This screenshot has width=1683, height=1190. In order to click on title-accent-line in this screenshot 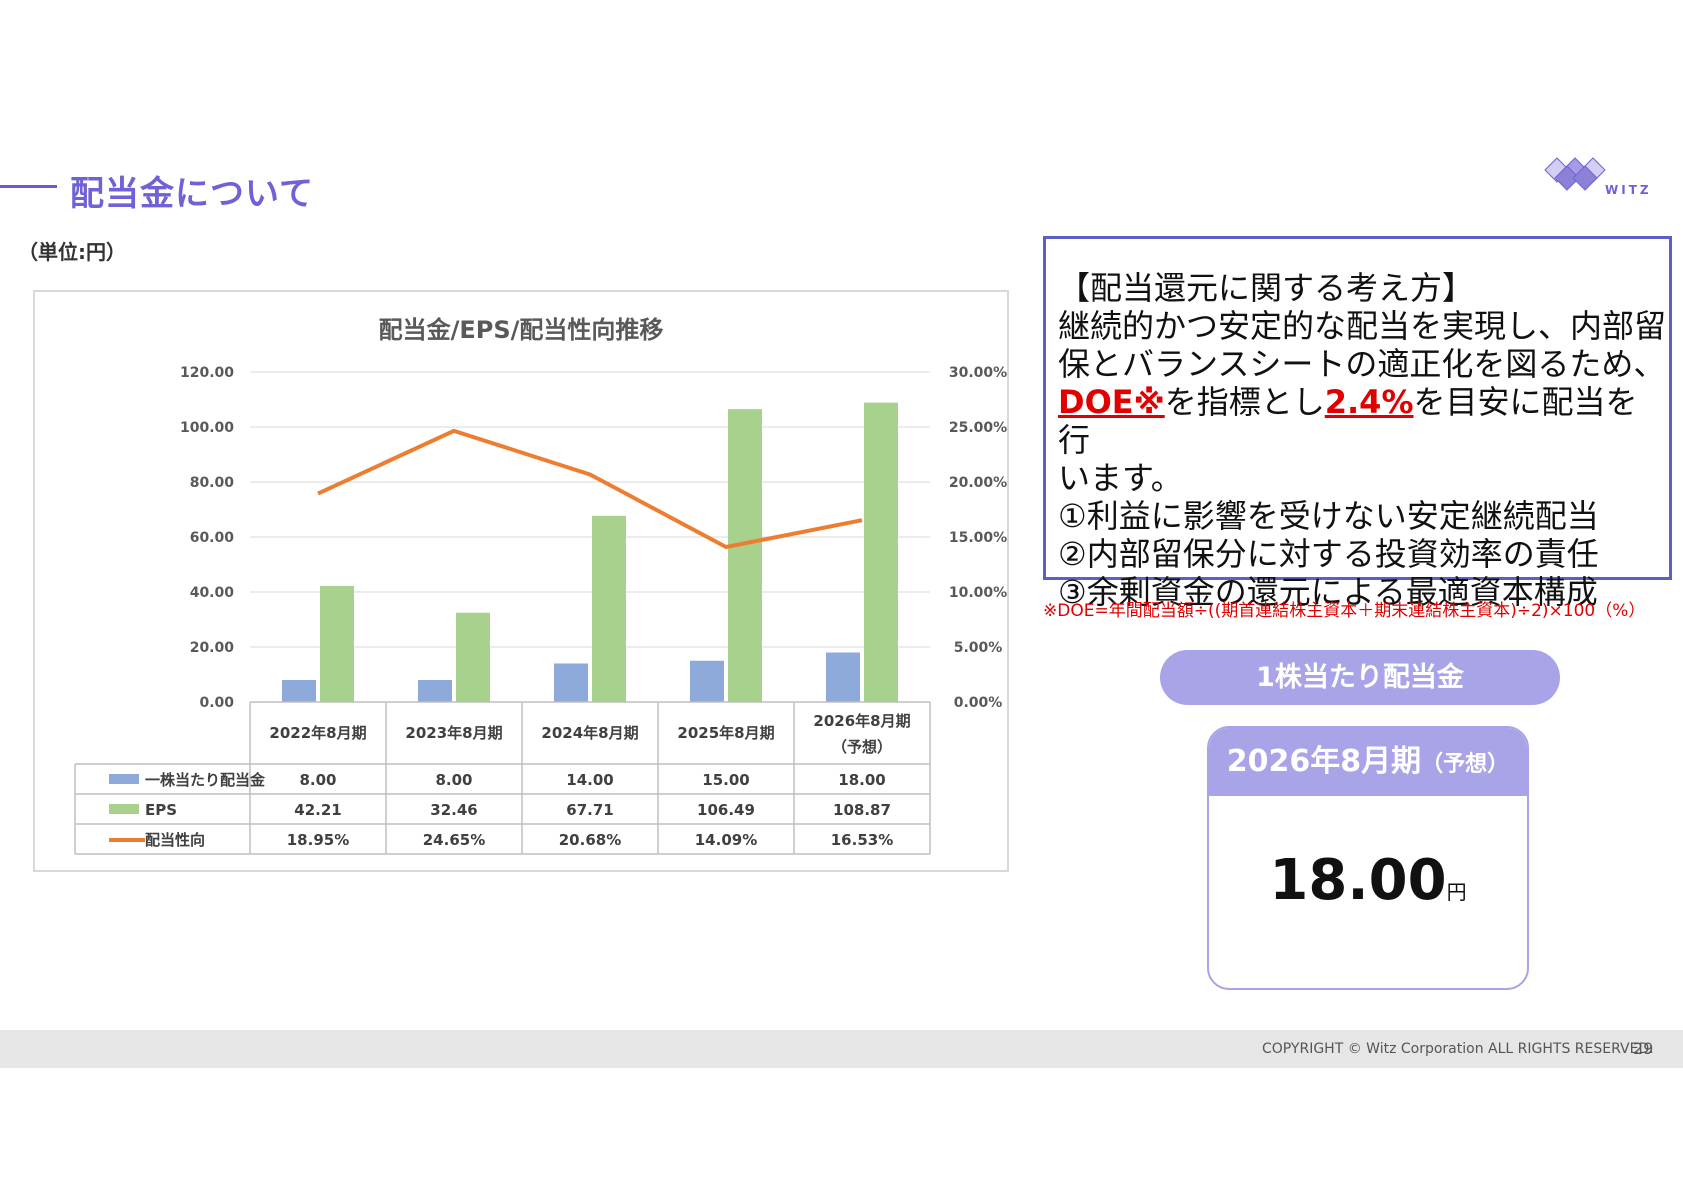, I will do `click(28, 186)`.